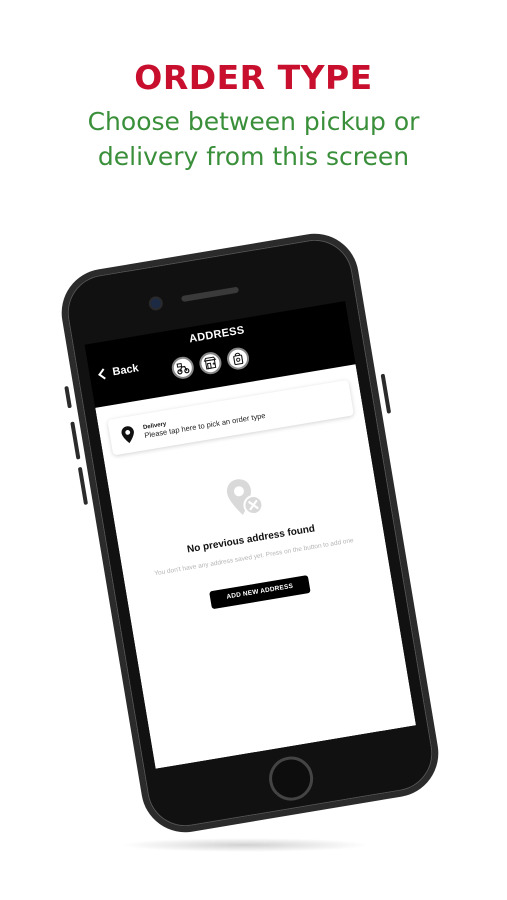  I want to click on location-pin-cross-icon, so click(245, 497).